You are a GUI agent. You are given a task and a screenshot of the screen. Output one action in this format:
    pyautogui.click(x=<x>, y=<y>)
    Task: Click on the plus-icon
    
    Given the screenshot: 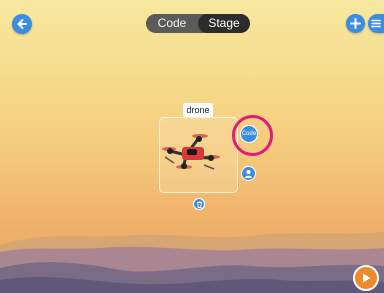 What is the action you would take?
    pyautogui.click(x=355, y=23)
    